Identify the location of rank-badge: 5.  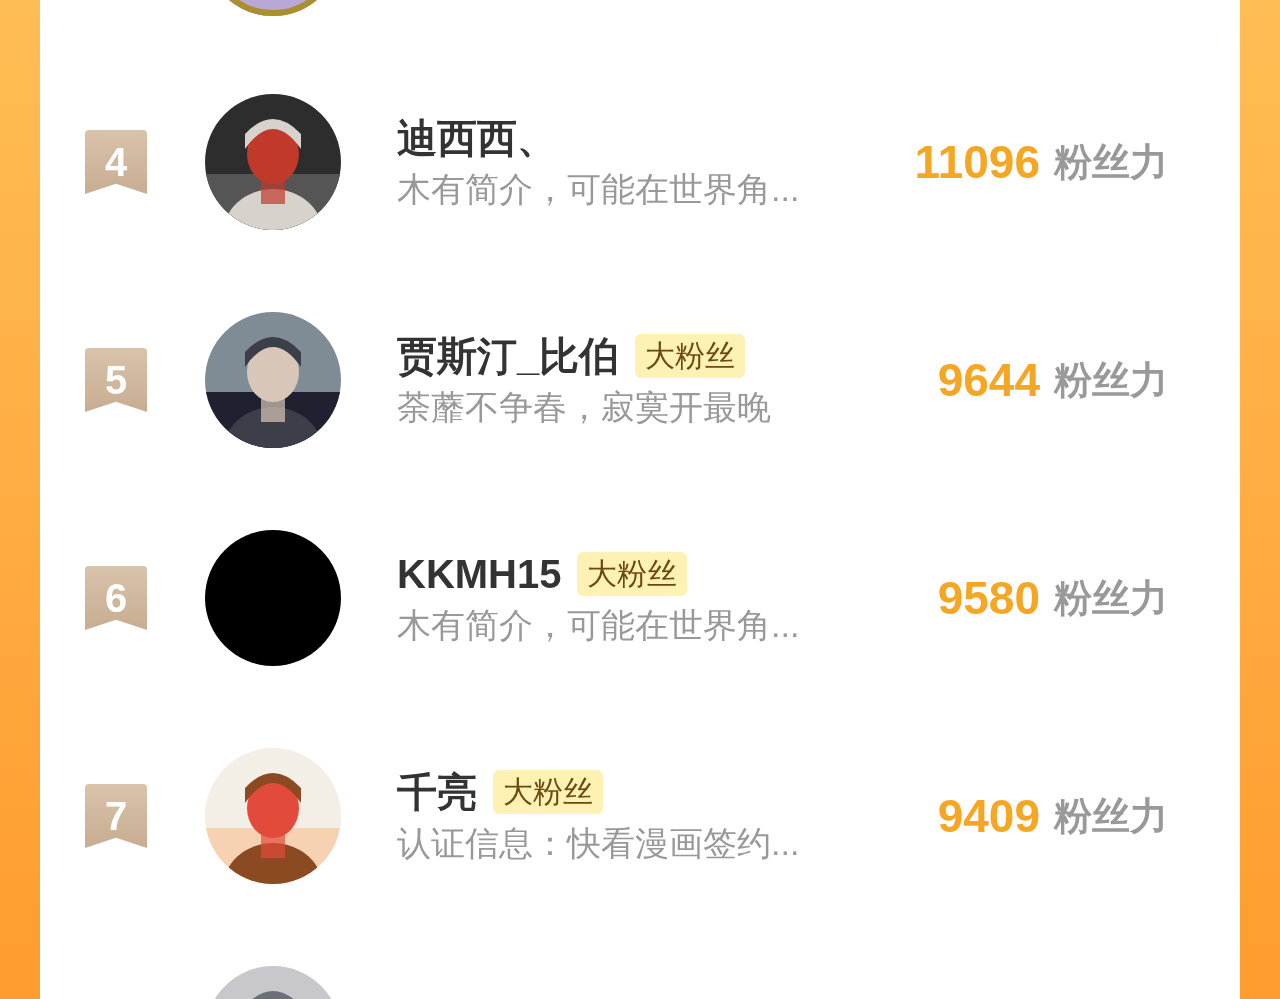
(116, 380).